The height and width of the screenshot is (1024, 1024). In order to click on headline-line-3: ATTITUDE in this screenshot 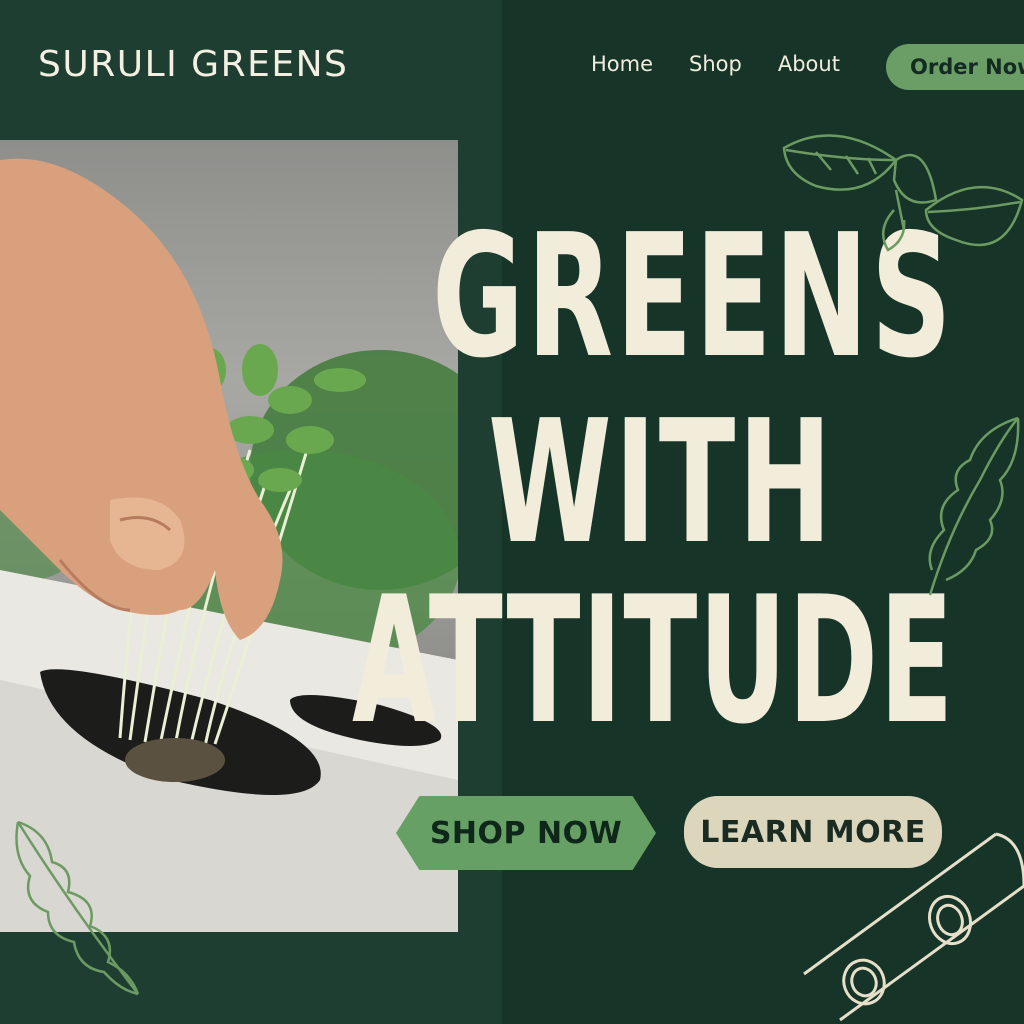, I will do `click(653, 661)`.